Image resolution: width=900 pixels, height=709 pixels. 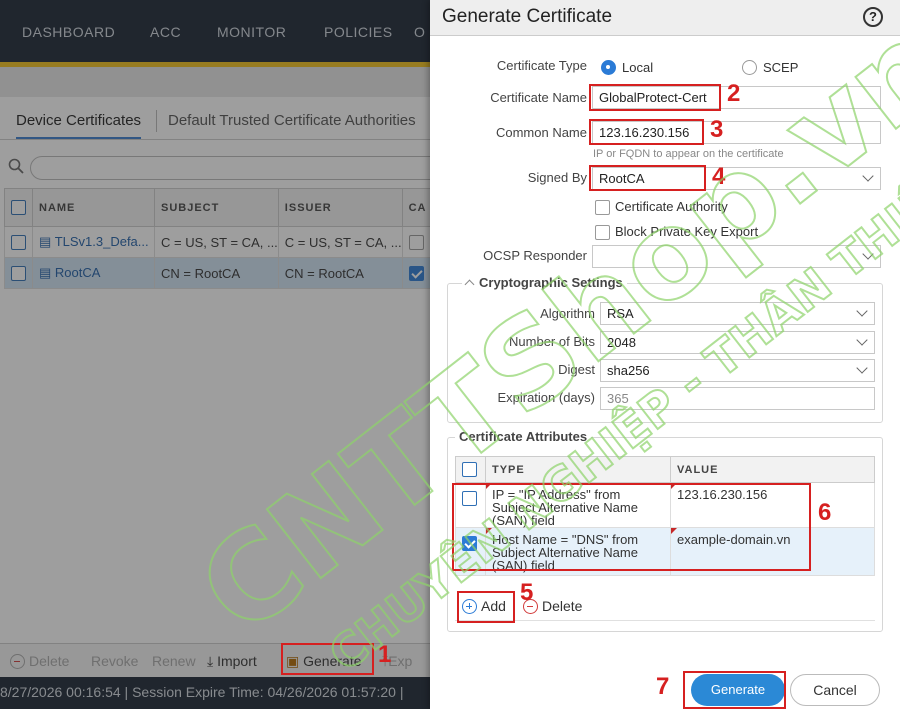 What do you see at coordinates (655, 97) in the screenshot?
I see `annotation-box-cert-name` at bounding box center [655, 97].